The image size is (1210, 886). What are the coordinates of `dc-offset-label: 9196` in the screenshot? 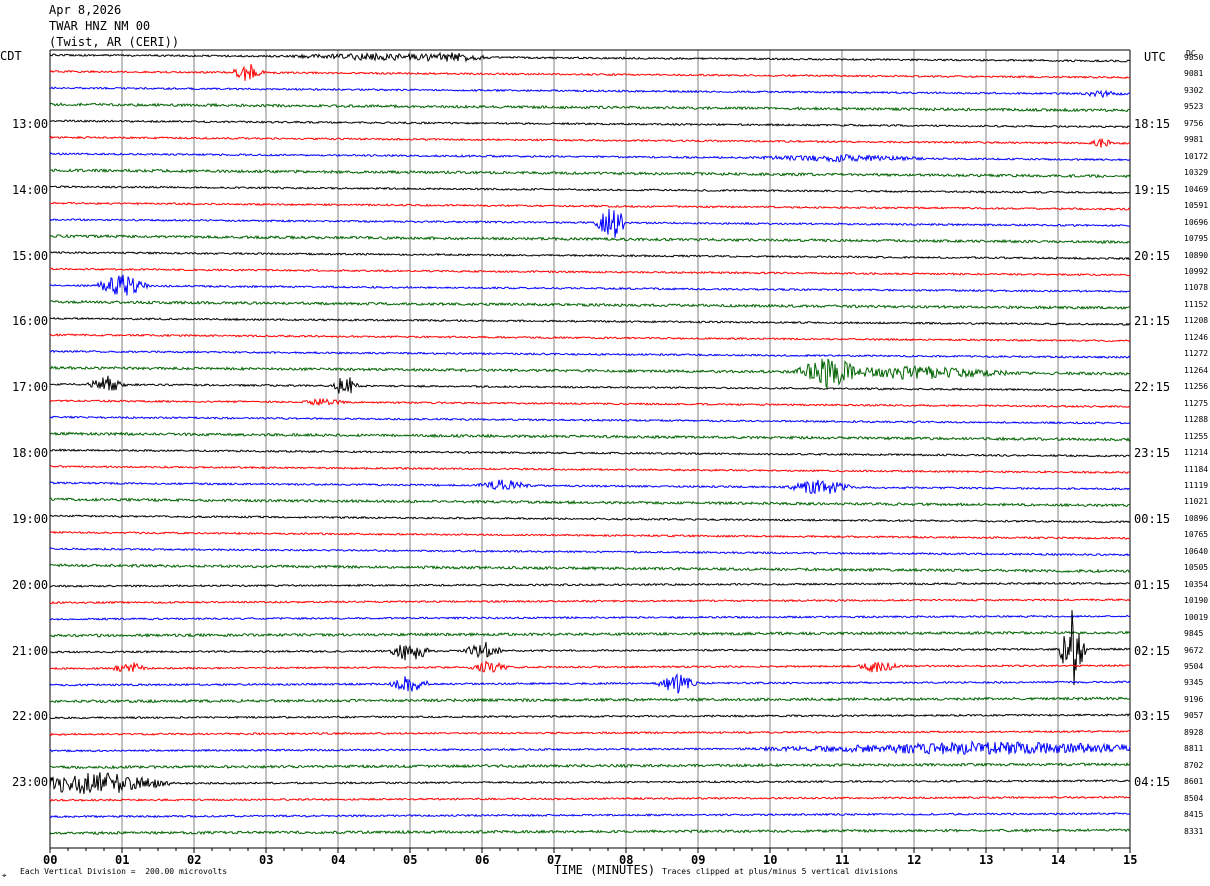 It's located at (1194, 699).